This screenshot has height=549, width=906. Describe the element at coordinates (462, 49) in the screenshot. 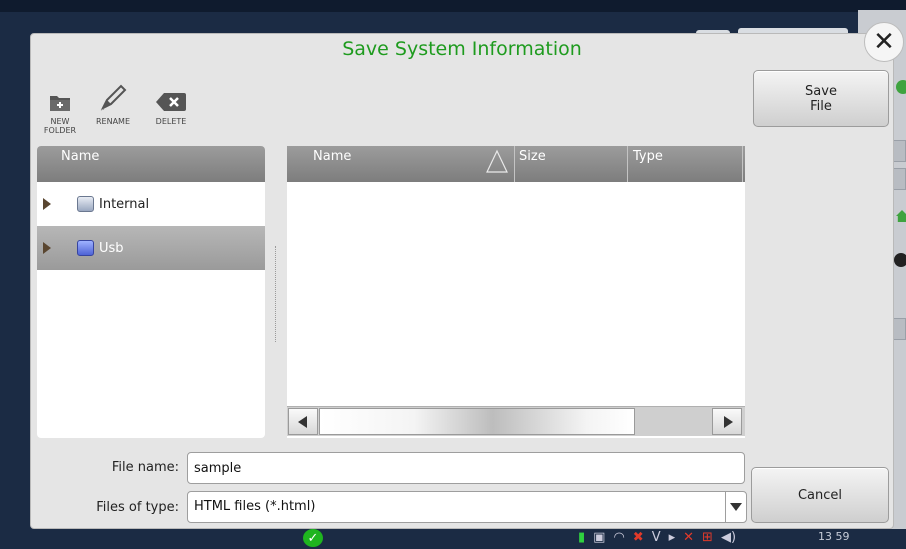

I see `dialog-title: Save System Information` at that location.